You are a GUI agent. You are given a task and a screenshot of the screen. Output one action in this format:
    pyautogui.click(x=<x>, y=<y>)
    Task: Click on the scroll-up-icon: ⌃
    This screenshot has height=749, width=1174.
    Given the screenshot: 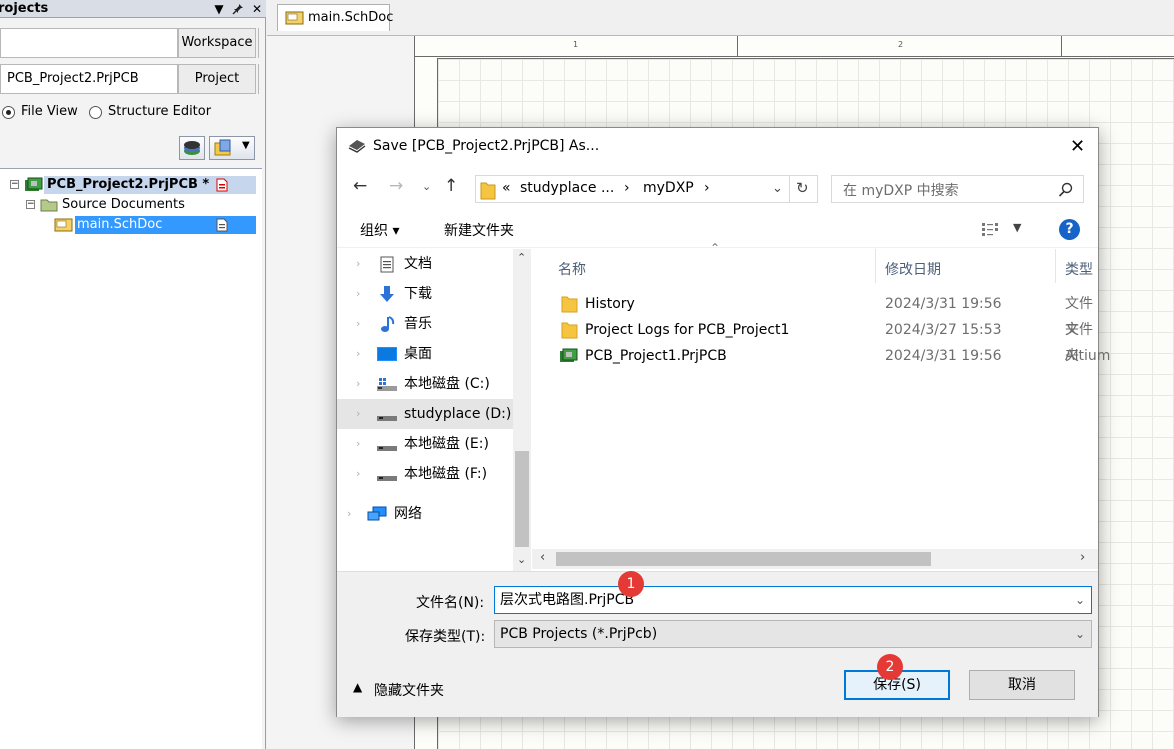 What is the action you would take?
    pyautogui.click(x=521, y=257)
    